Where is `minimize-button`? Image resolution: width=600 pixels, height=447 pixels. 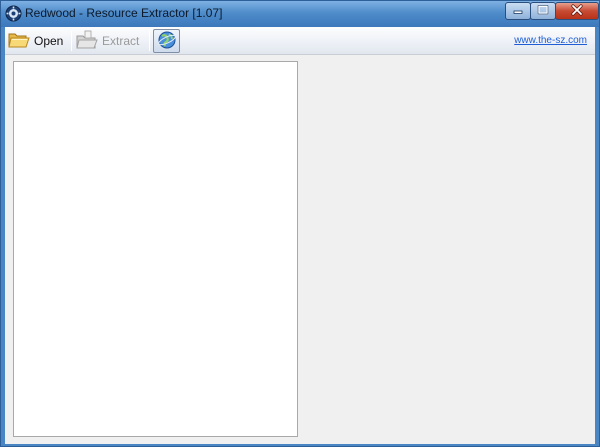 minimize-button is located at coordinates (518, 11).